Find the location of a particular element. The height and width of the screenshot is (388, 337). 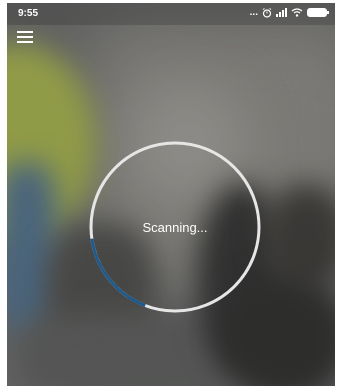

signal-icon is located at coordinates (281, 12).